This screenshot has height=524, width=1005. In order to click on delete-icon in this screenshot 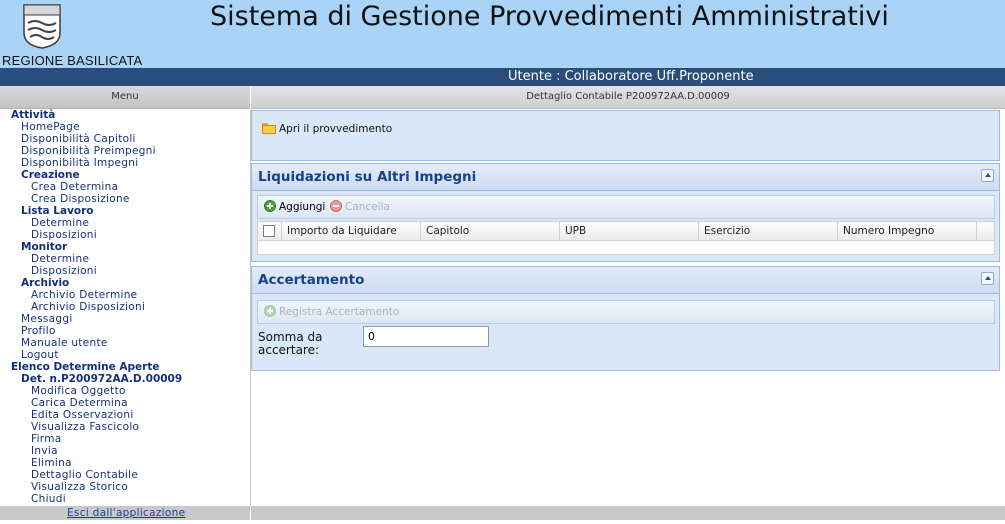, I will do `click(336, 206)`.